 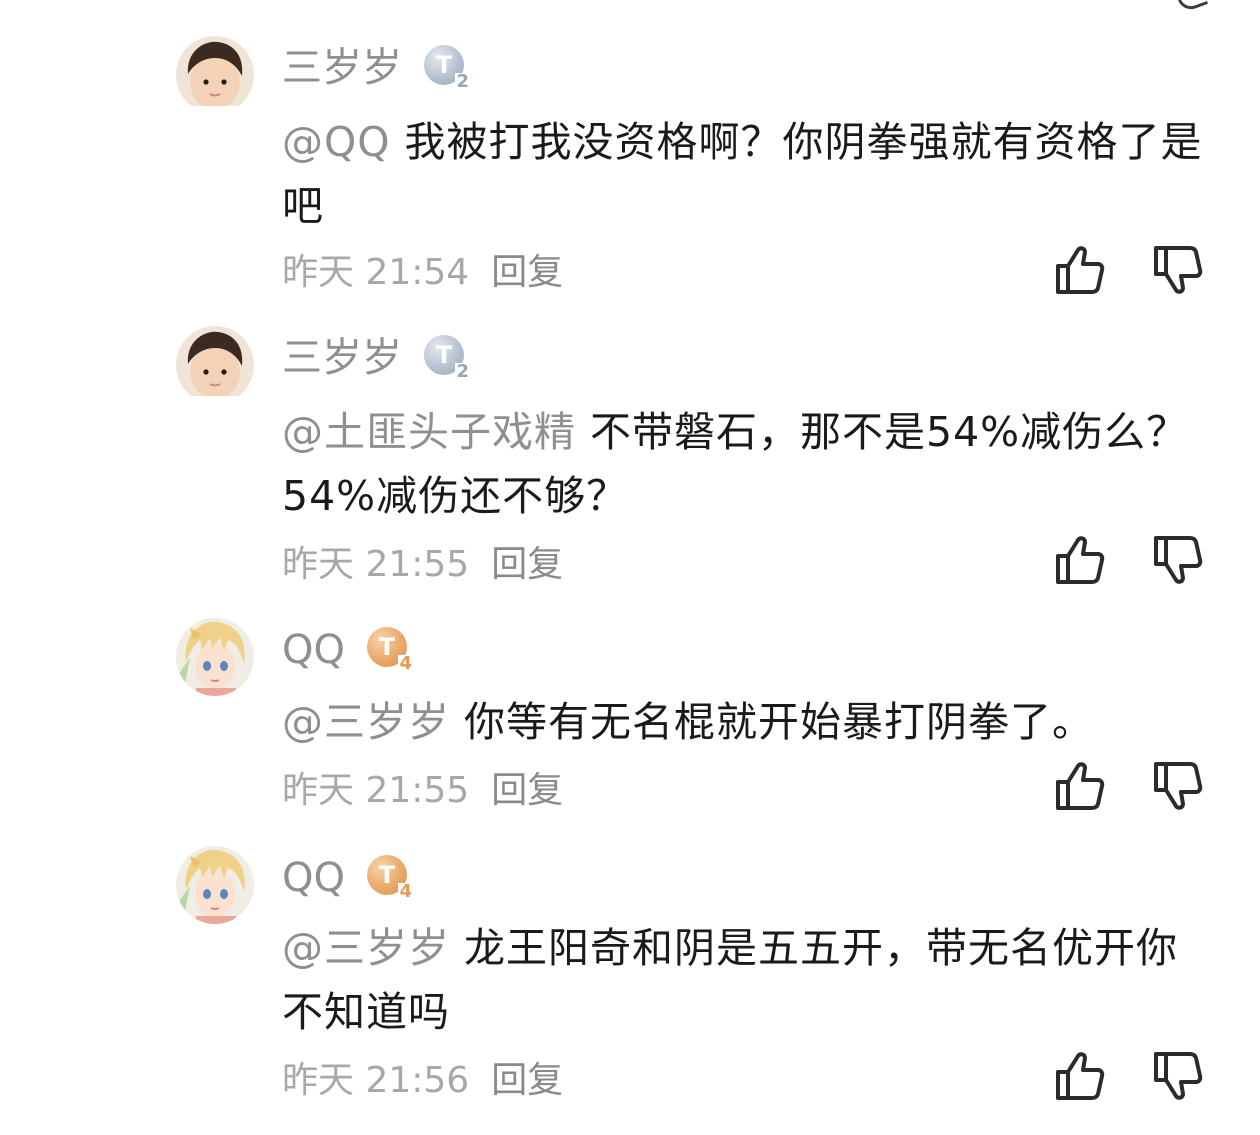 What do you see at coordinates (742, 174) in the screenshot?
I see `comment-text: 我被打我没资格啊？你阴拳强就有资格了是吧` at bounding box center [742, 174].